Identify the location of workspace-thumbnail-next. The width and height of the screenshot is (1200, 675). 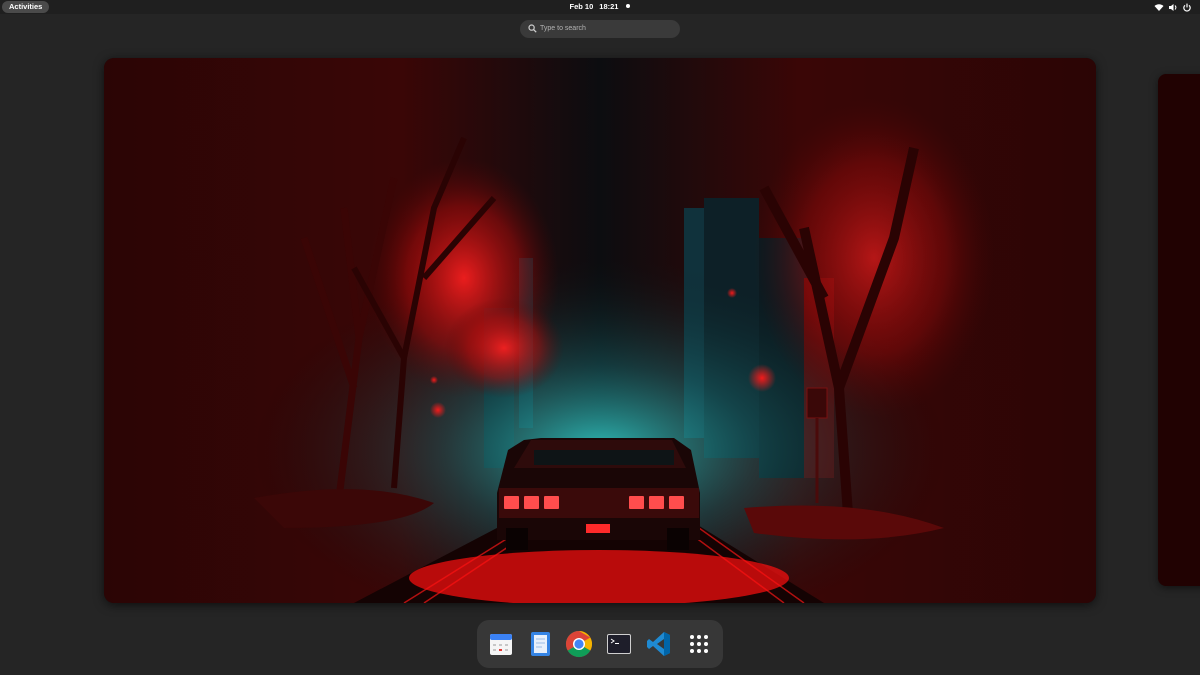
(1179, 330).